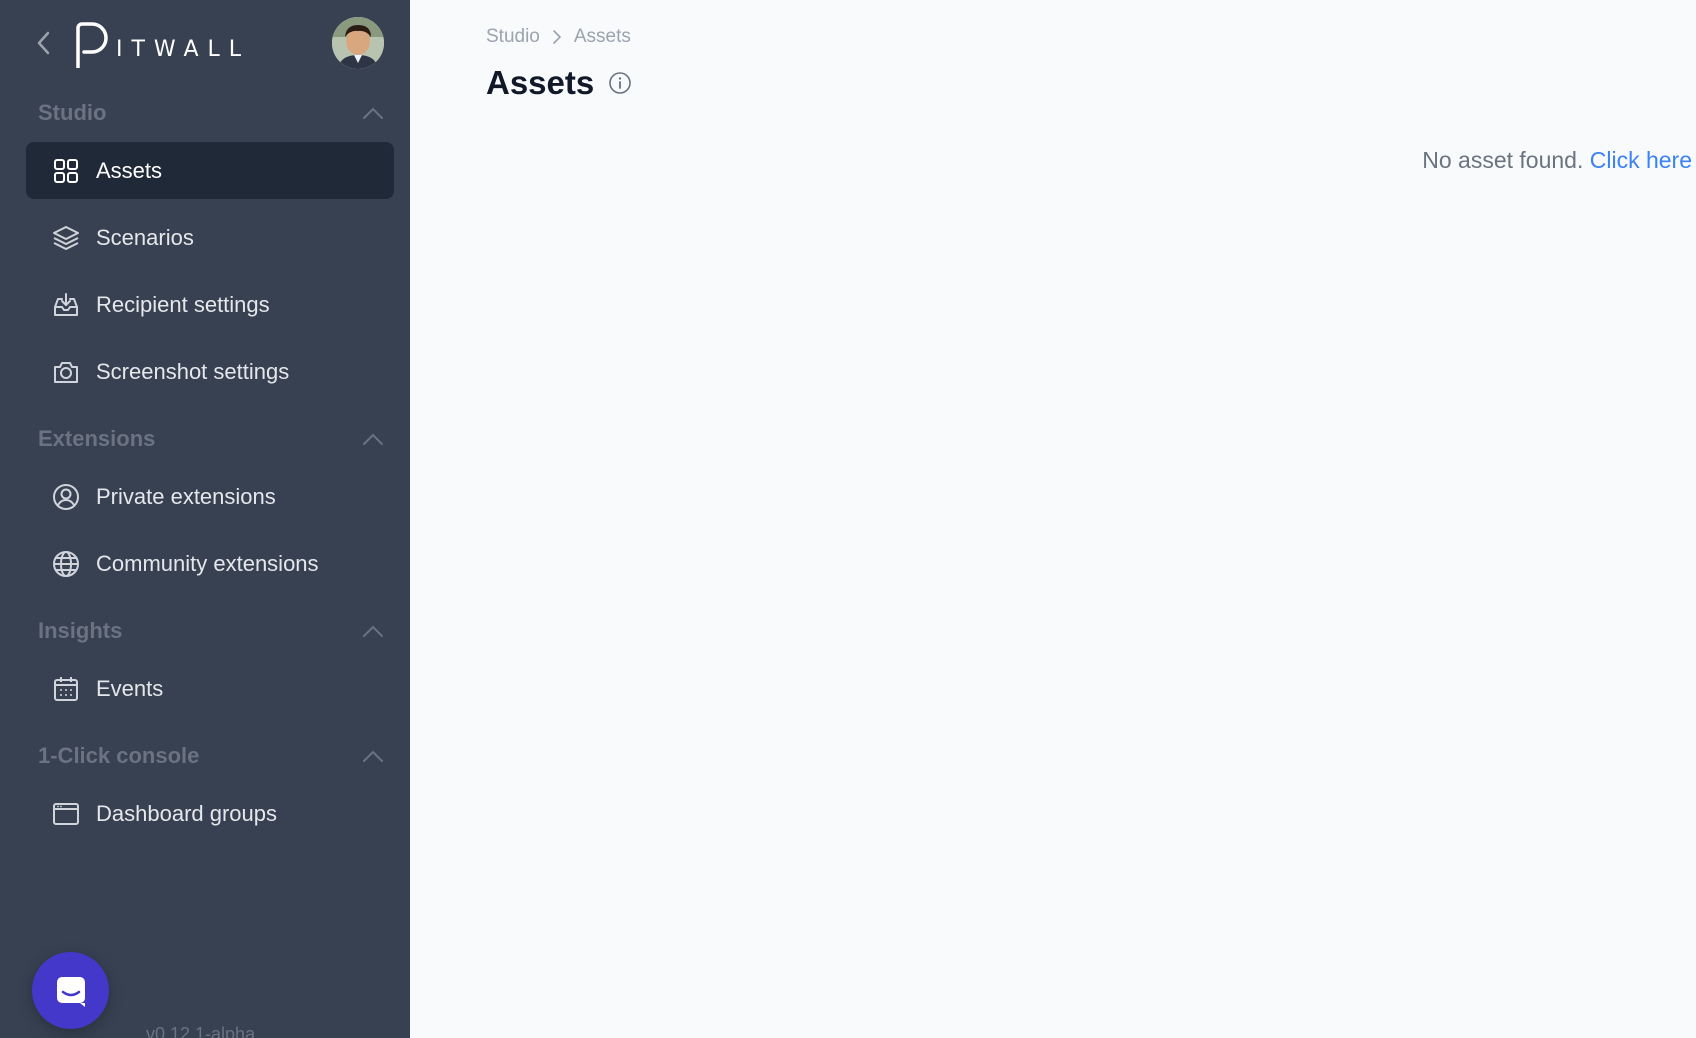  What do you see at coordinates (92, 45) in the screenshot?
I see `logo-p-mark` at bounding box center [92, 45].